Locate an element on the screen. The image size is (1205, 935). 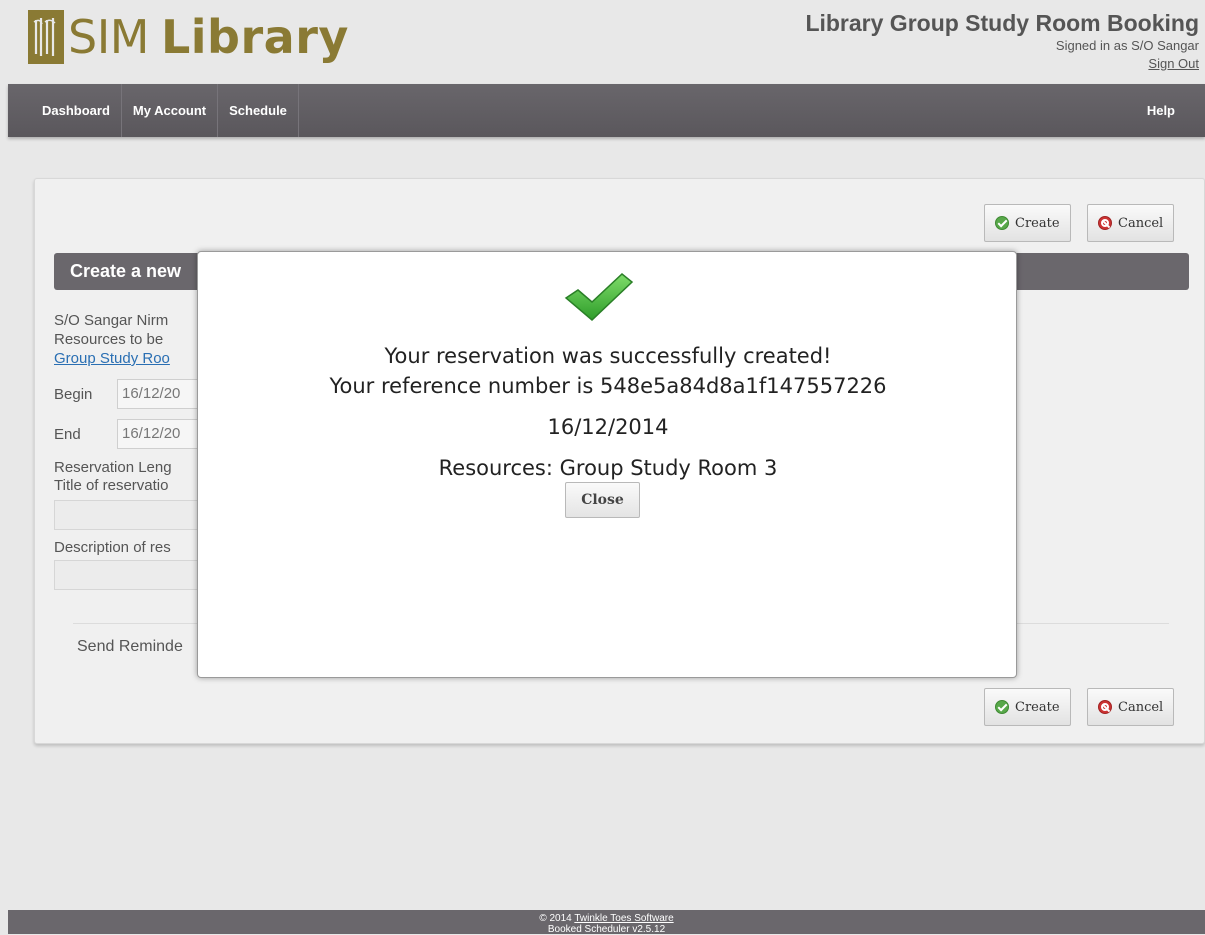
title-label: Title of reservatio is located at coordinates (111, 485).